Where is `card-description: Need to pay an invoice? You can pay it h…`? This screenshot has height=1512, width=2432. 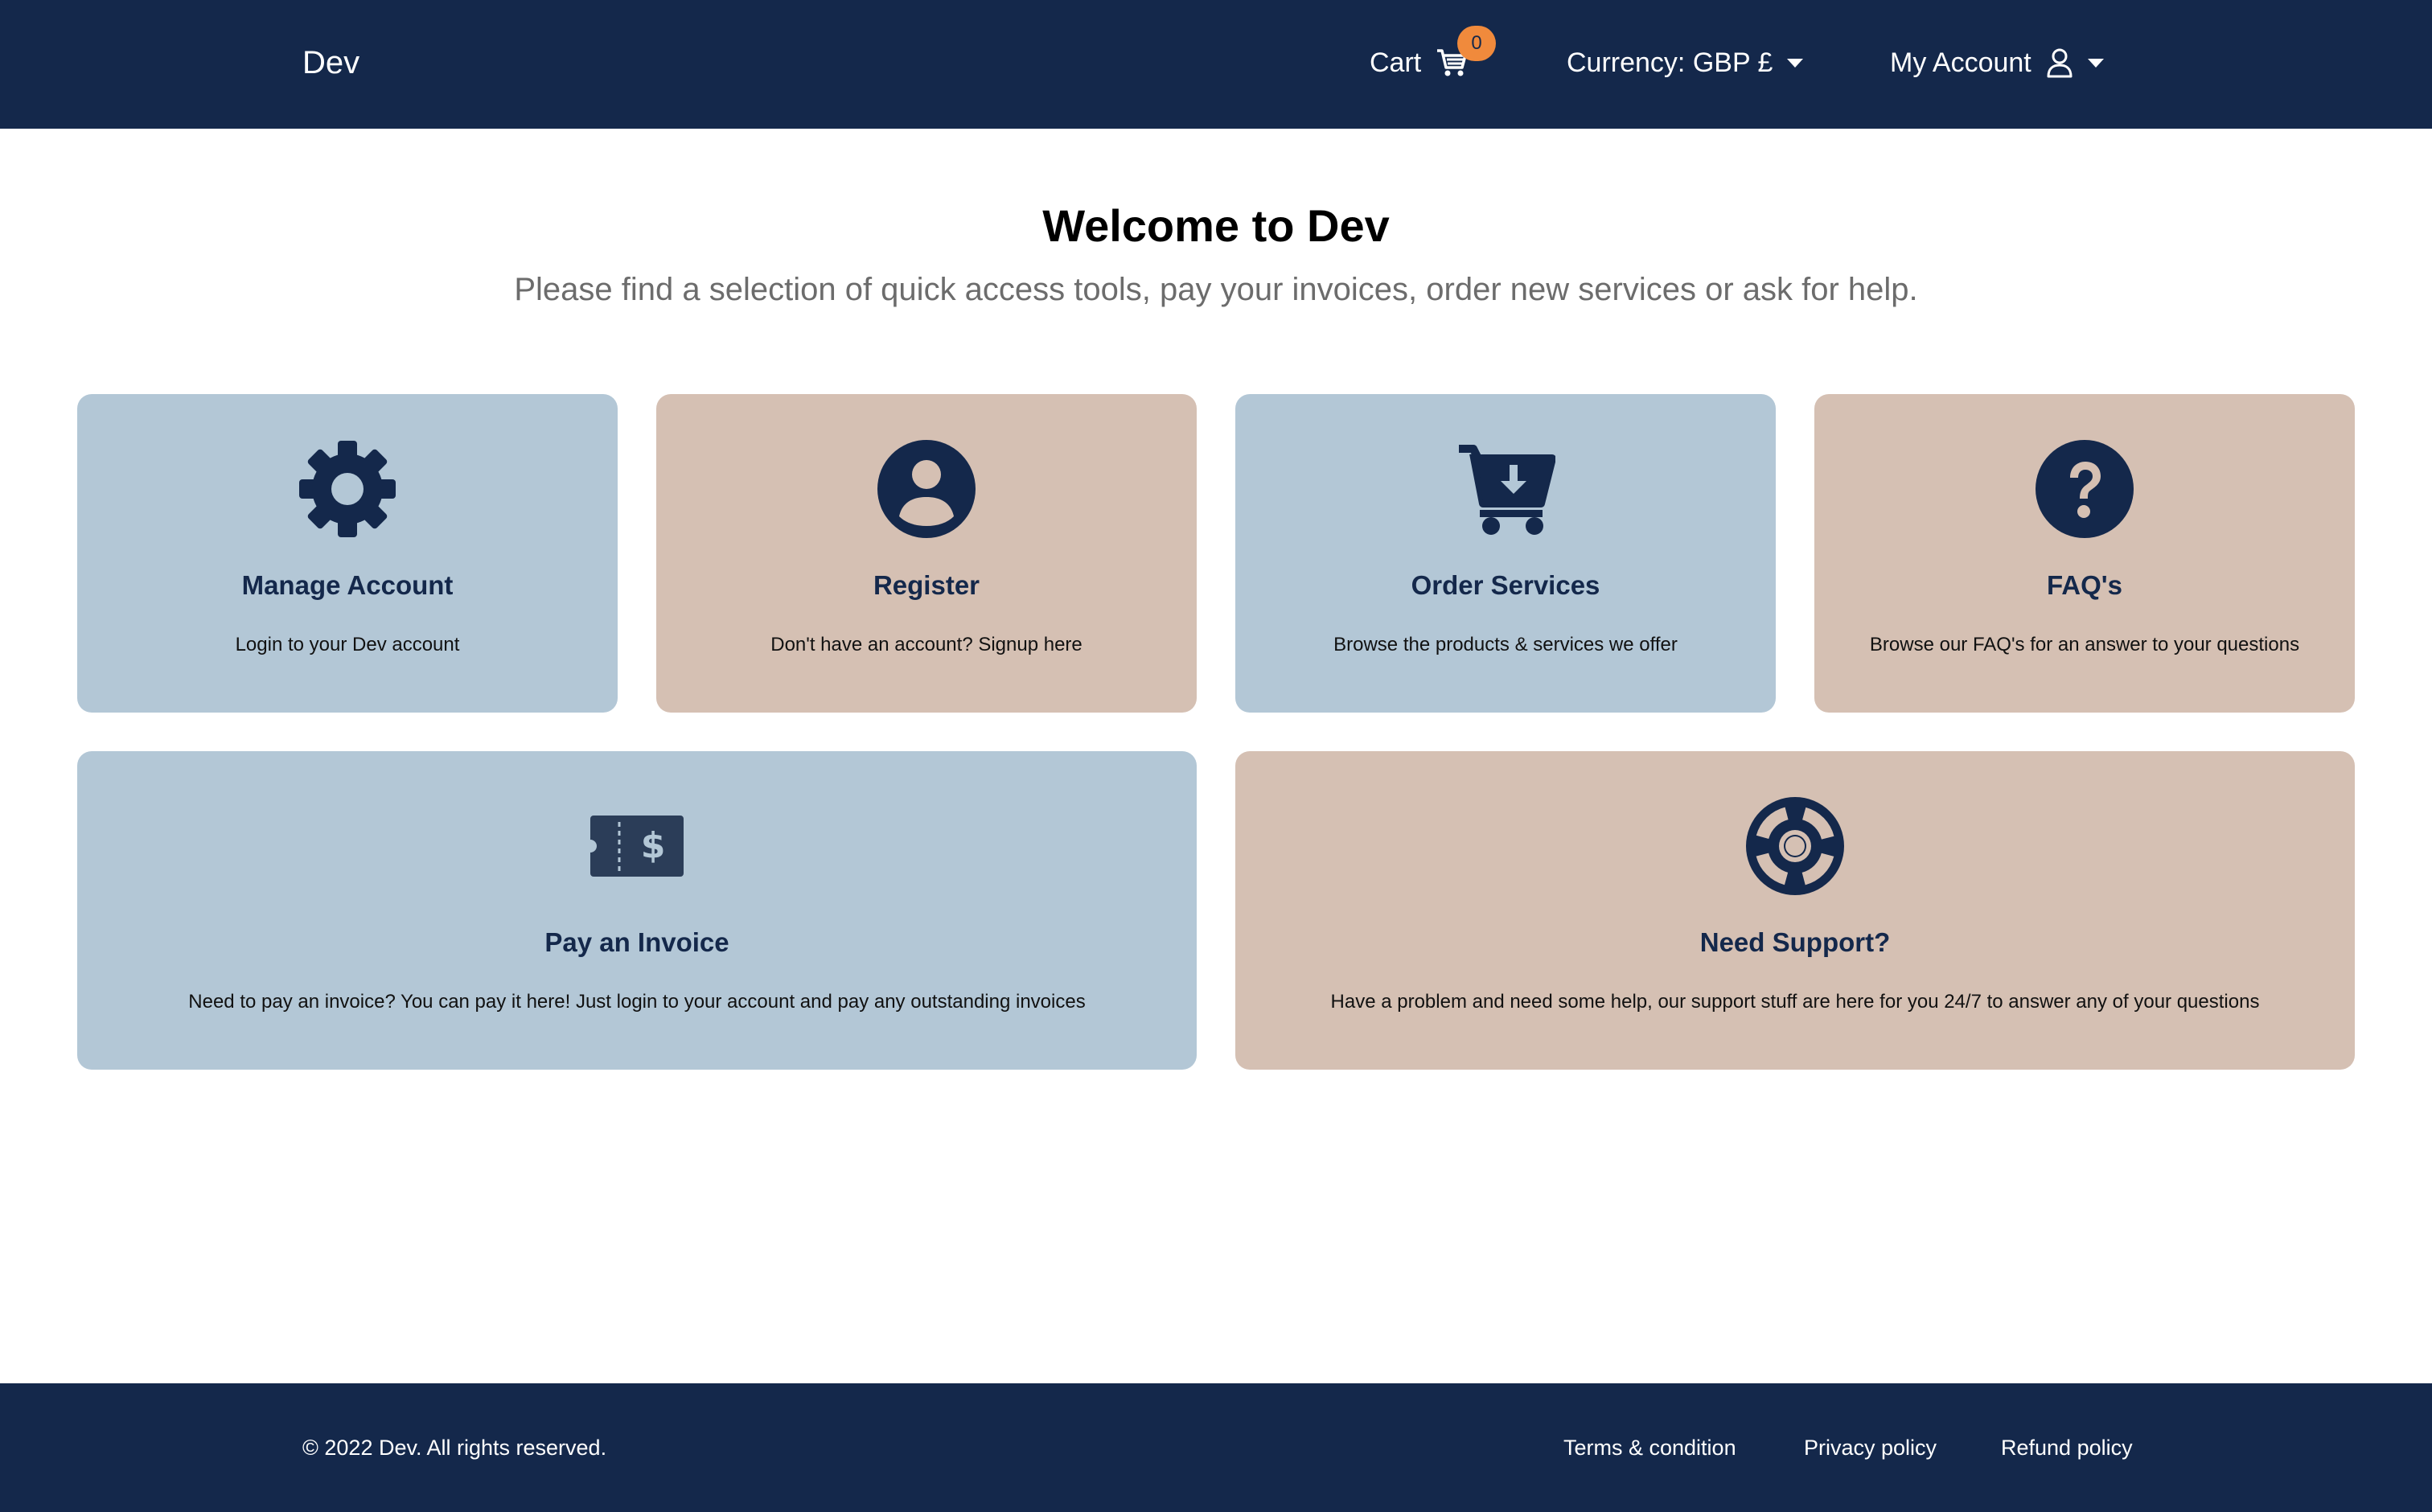
card-description: Need to pay an invoice? You can pay it h… is located at coordinates (637, 1002).